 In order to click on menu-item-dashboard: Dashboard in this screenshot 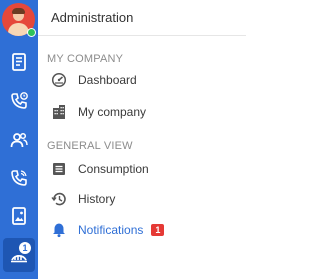, I will do `click(93, 80)`.